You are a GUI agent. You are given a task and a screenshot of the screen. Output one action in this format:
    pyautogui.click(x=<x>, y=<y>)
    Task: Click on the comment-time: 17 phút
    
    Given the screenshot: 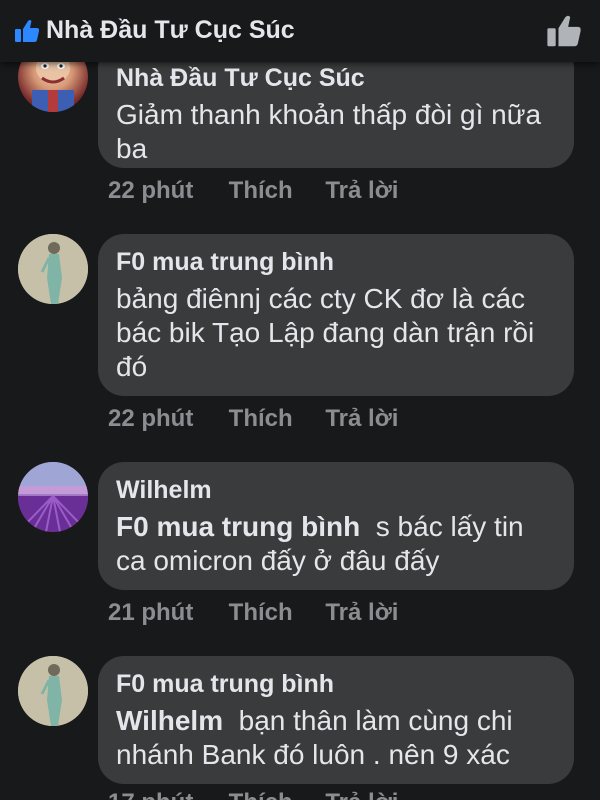 What is the action you would take?
    pyautogui.click(x=165, y=794)
    